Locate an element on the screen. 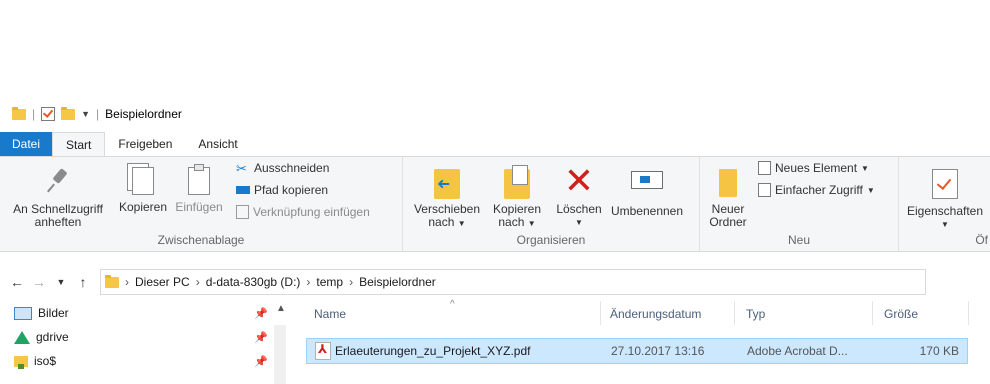 This screenshot has width=990, height=384. new-folder-icon is located at coordinates (728, 183).